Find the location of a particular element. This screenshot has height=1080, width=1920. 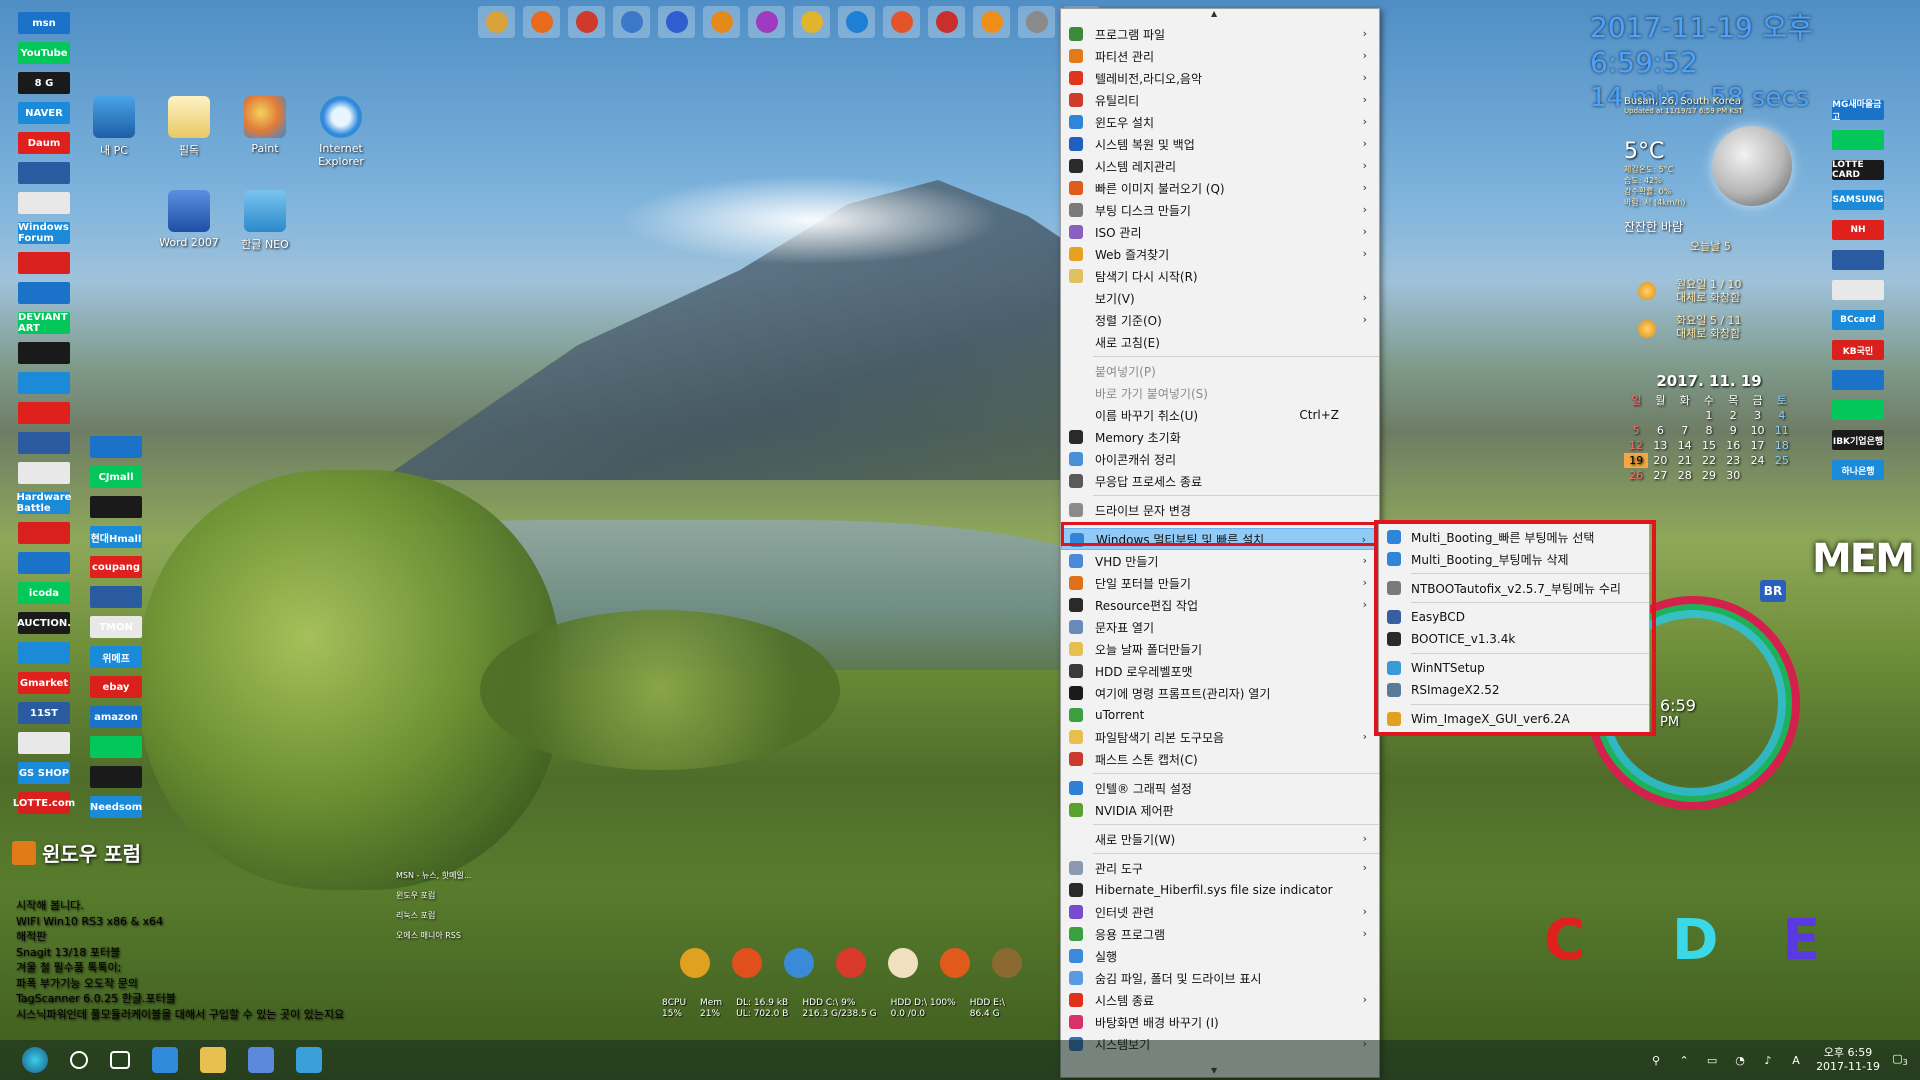

menu-item: 보기(V) › is located at coordinates (1220, 298).